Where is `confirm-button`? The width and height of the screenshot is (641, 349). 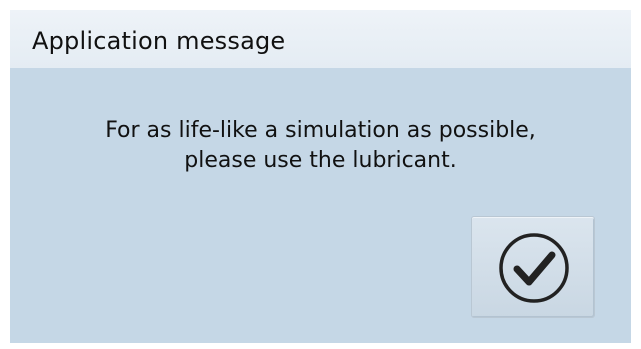 confirm-button is located at coordinates (533, 267).